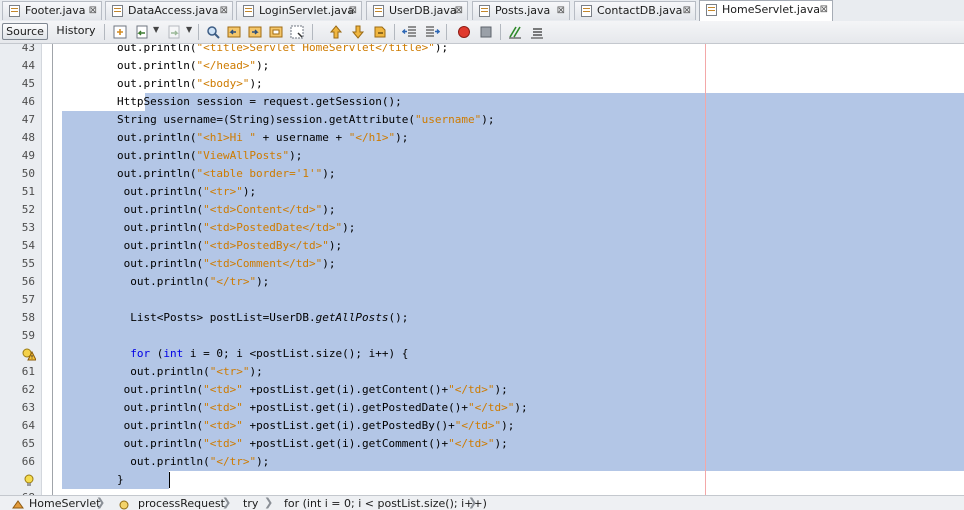 This screenshot has width=964, height=510. Describe the element at coordinates (28, 389) in the screenshot. I see `line-number: 62` at that location.